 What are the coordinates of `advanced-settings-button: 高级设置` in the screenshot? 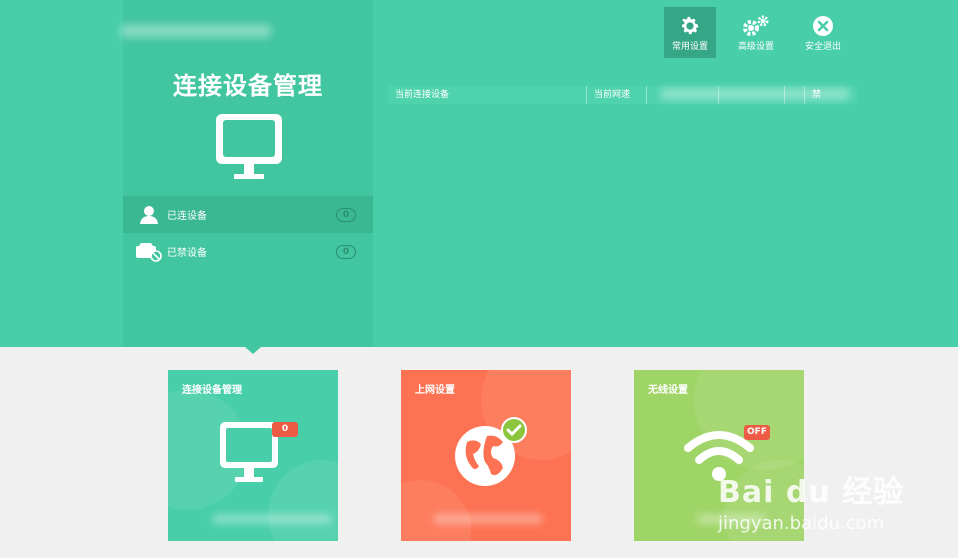 It's located at (756, 32).